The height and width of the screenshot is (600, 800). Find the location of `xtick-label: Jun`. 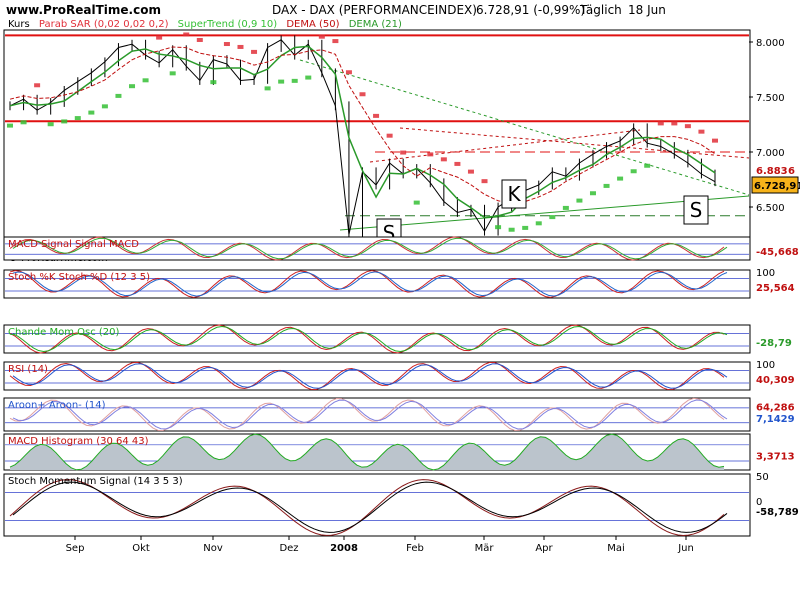

xtick-label: Jun is located at coordinates (685, 548).